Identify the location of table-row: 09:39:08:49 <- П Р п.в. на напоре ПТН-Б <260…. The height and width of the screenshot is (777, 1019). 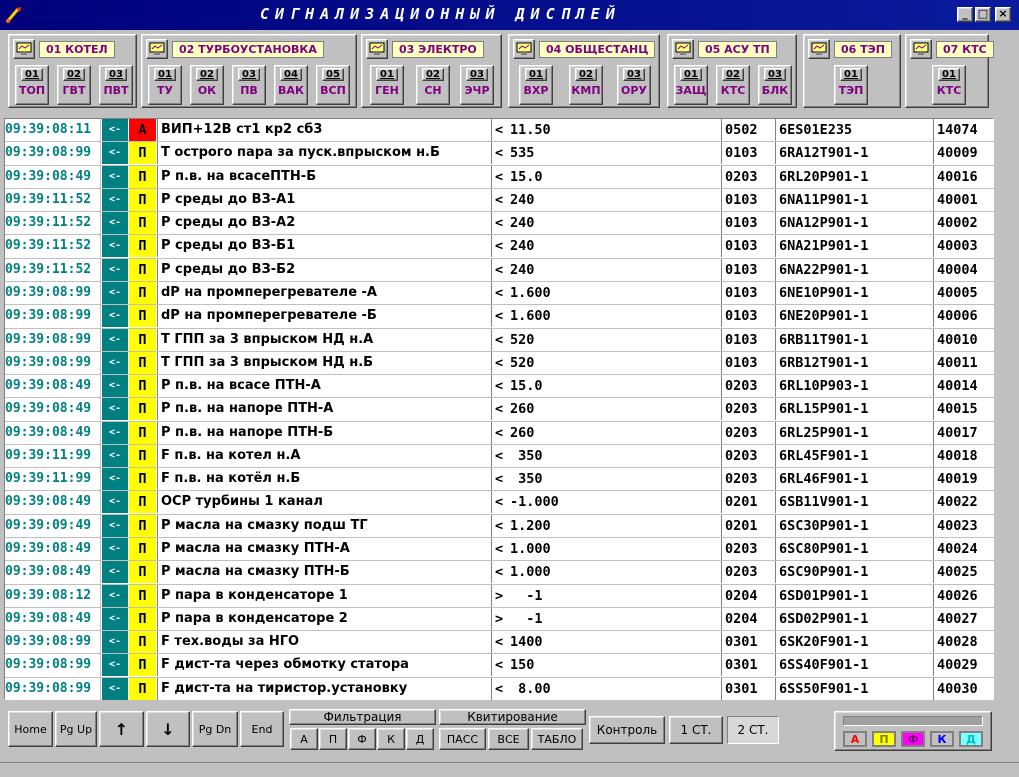
(500, 433).